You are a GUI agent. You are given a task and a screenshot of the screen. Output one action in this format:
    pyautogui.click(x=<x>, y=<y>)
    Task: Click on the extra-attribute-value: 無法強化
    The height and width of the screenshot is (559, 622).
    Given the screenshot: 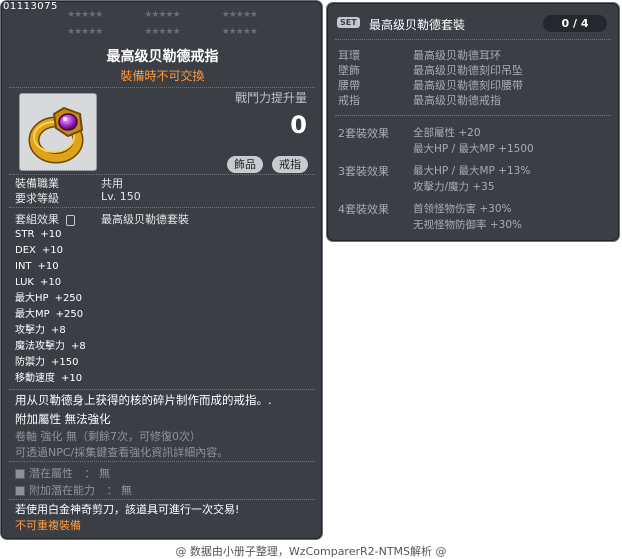 What is the action you would take?
    pyautogui.click(x=87, y=419)
    